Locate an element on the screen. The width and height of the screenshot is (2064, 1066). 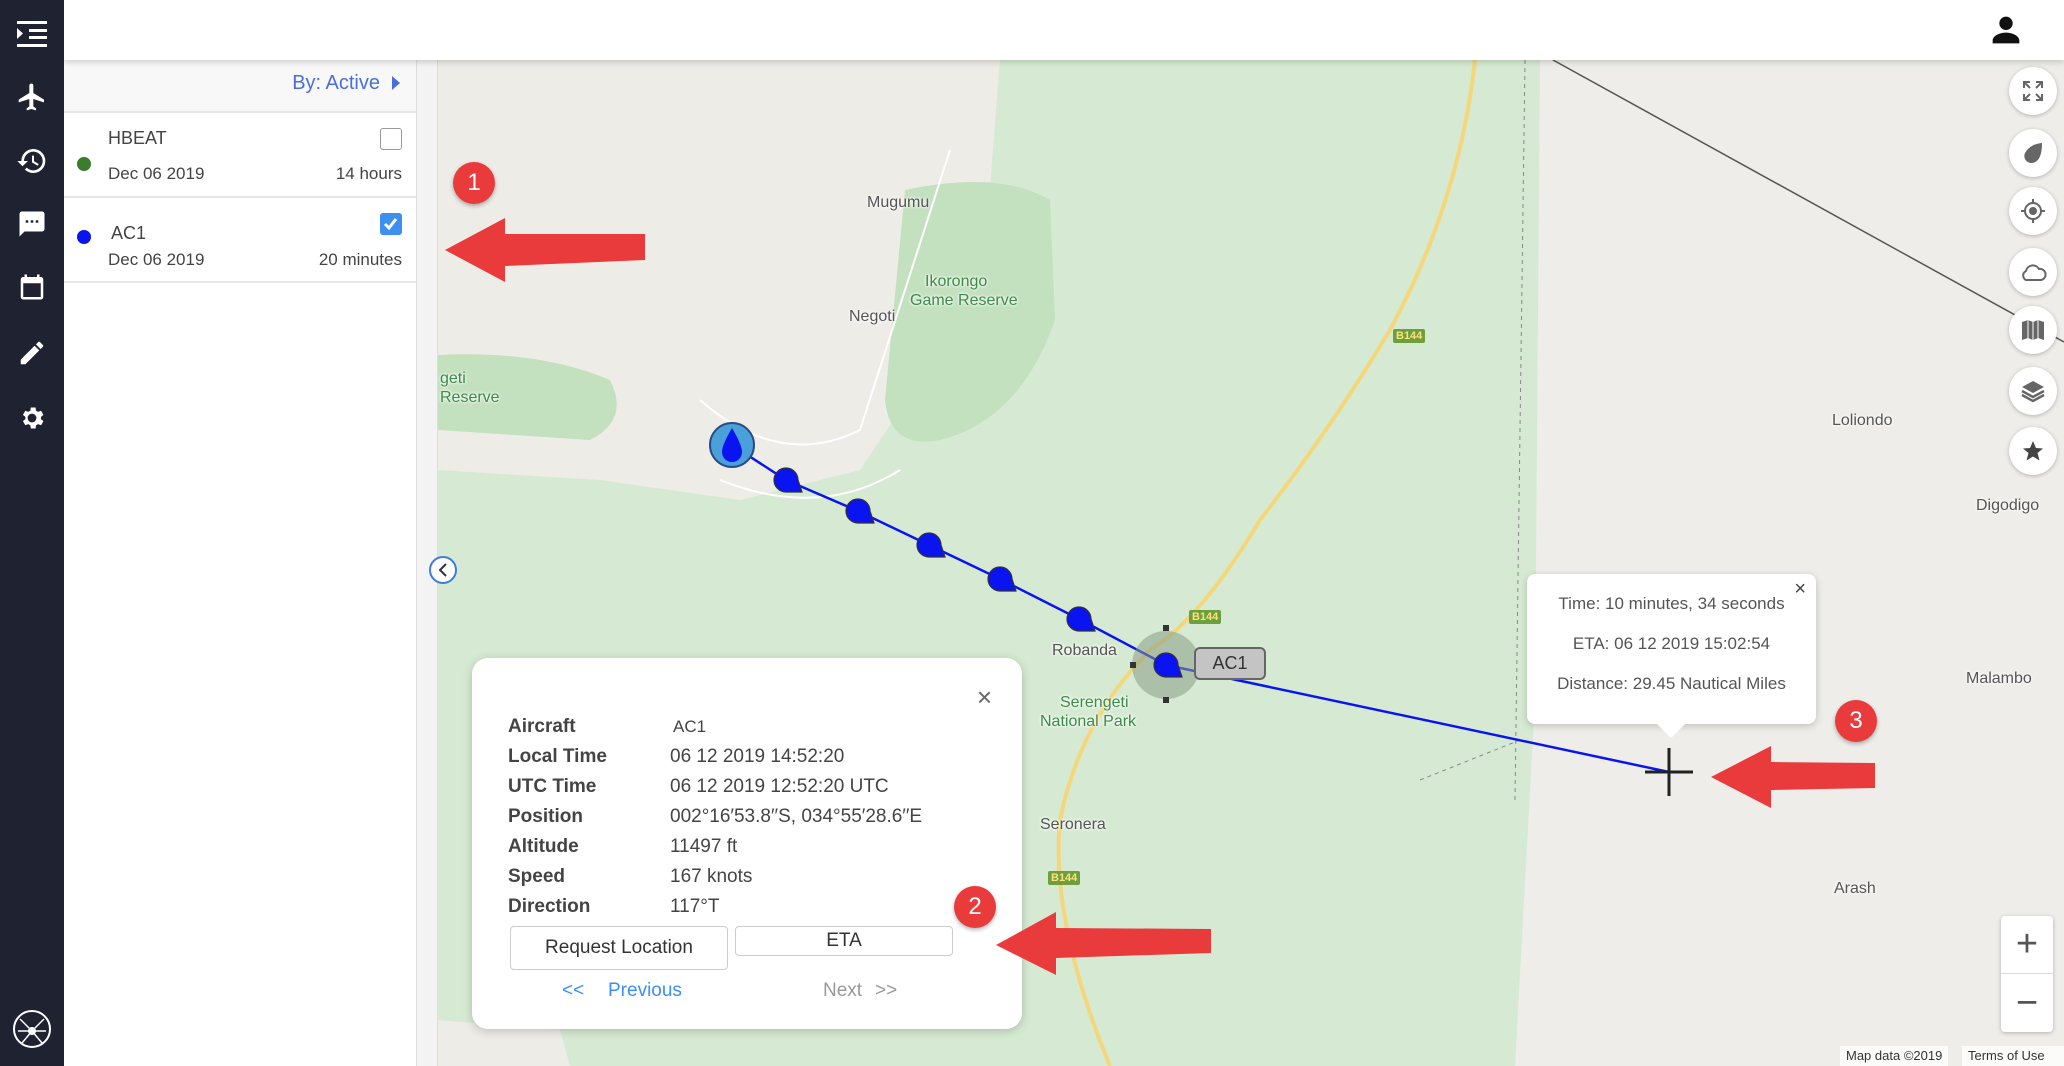
map-label-negoti: Negoti is located at coordinates (872, 316).